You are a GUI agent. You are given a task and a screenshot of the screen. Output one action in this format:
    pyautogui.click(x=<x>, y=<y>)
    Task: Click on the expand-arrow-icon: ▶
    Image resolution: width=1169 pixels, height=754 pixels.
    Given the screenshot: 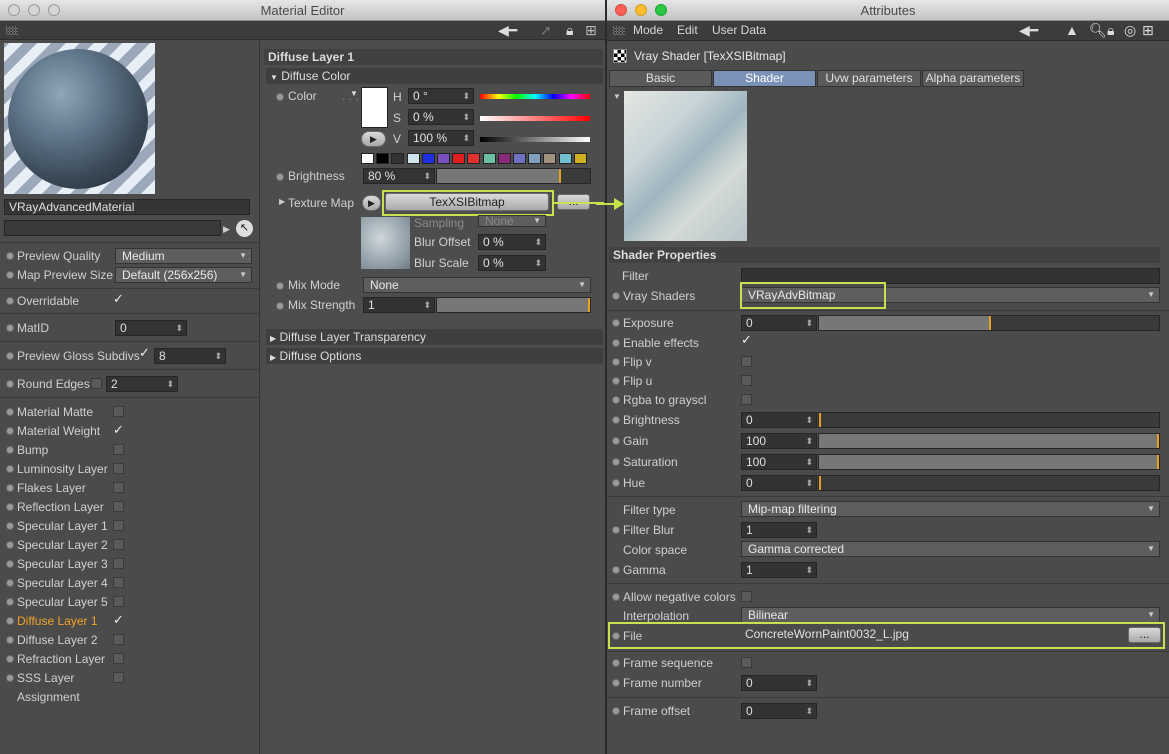 What is the action you would take?
    pyautogui.click(x=228, y=229)
    